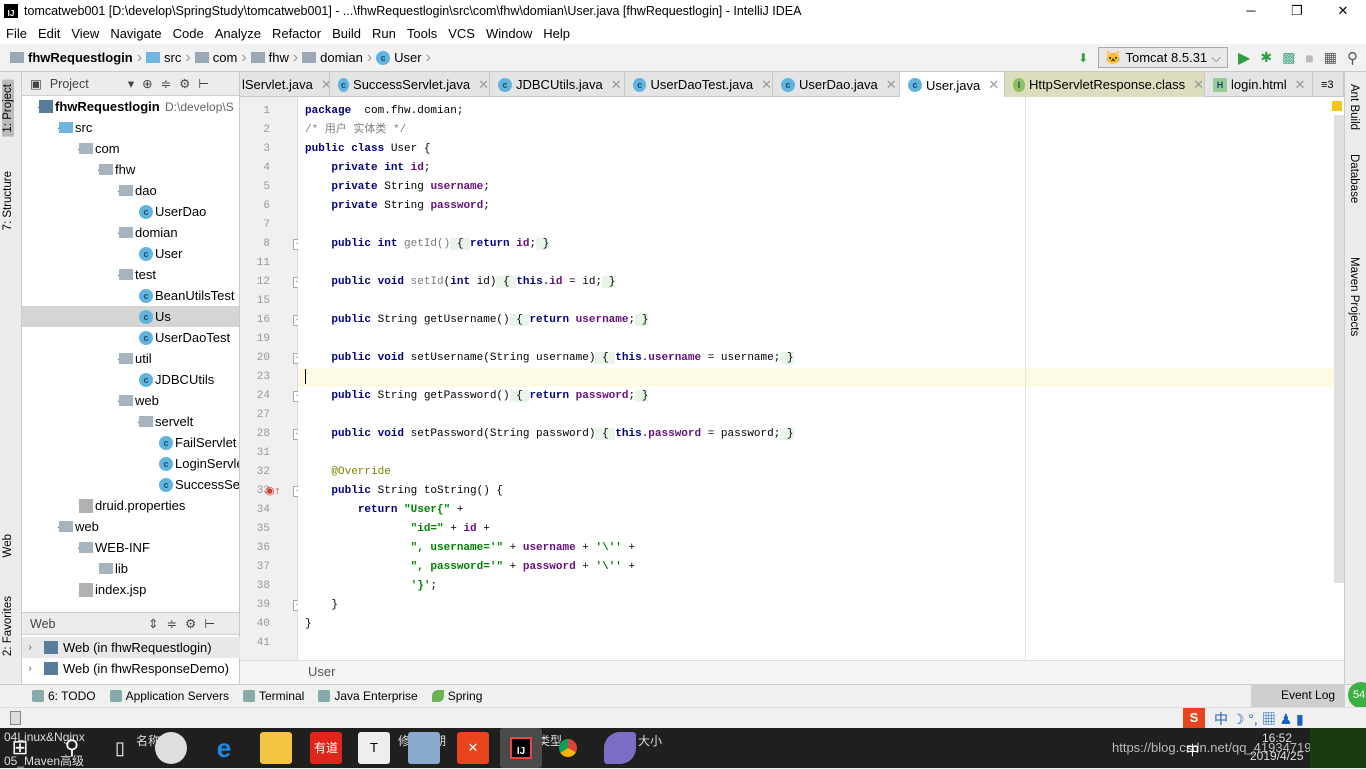 The width and height of the screenshot is (1366, 769). I want to click on sogou-ime-icon: S, so click(1194, 718).